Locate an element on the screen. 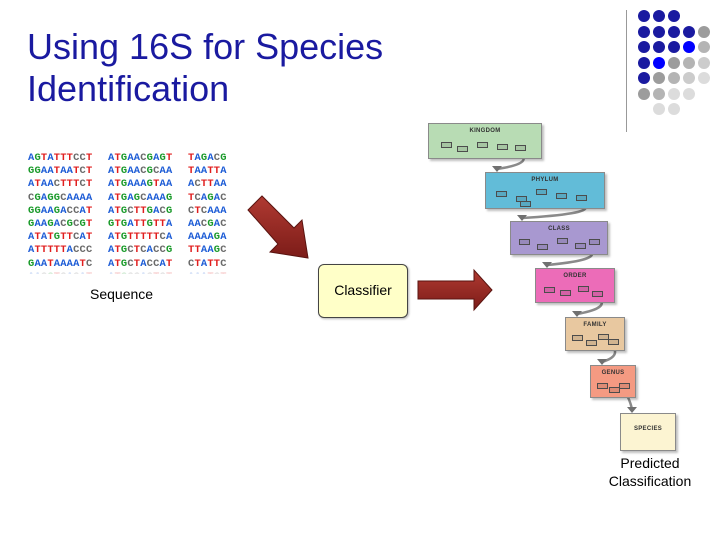 The width and height of the screenshot is (720, 540). taxon-label: CLASS is located at coordinates (559, 229).